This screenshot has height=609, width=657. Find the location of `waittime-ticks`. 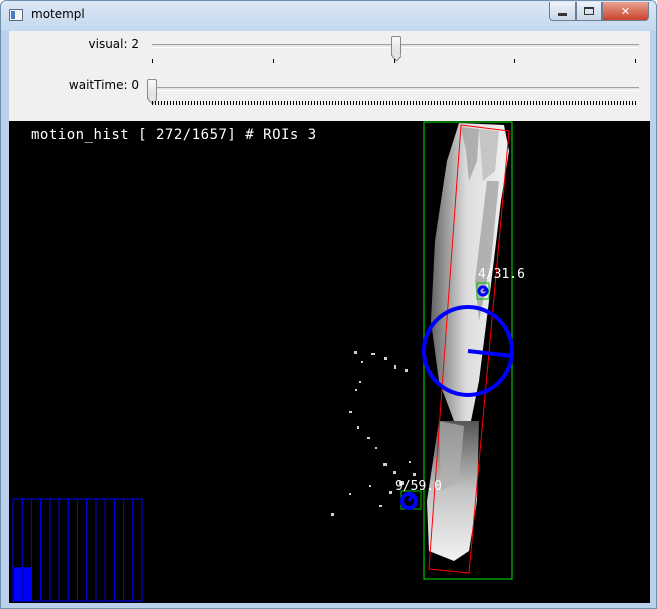

waittime-ticks is located at coordinates (394, 103).